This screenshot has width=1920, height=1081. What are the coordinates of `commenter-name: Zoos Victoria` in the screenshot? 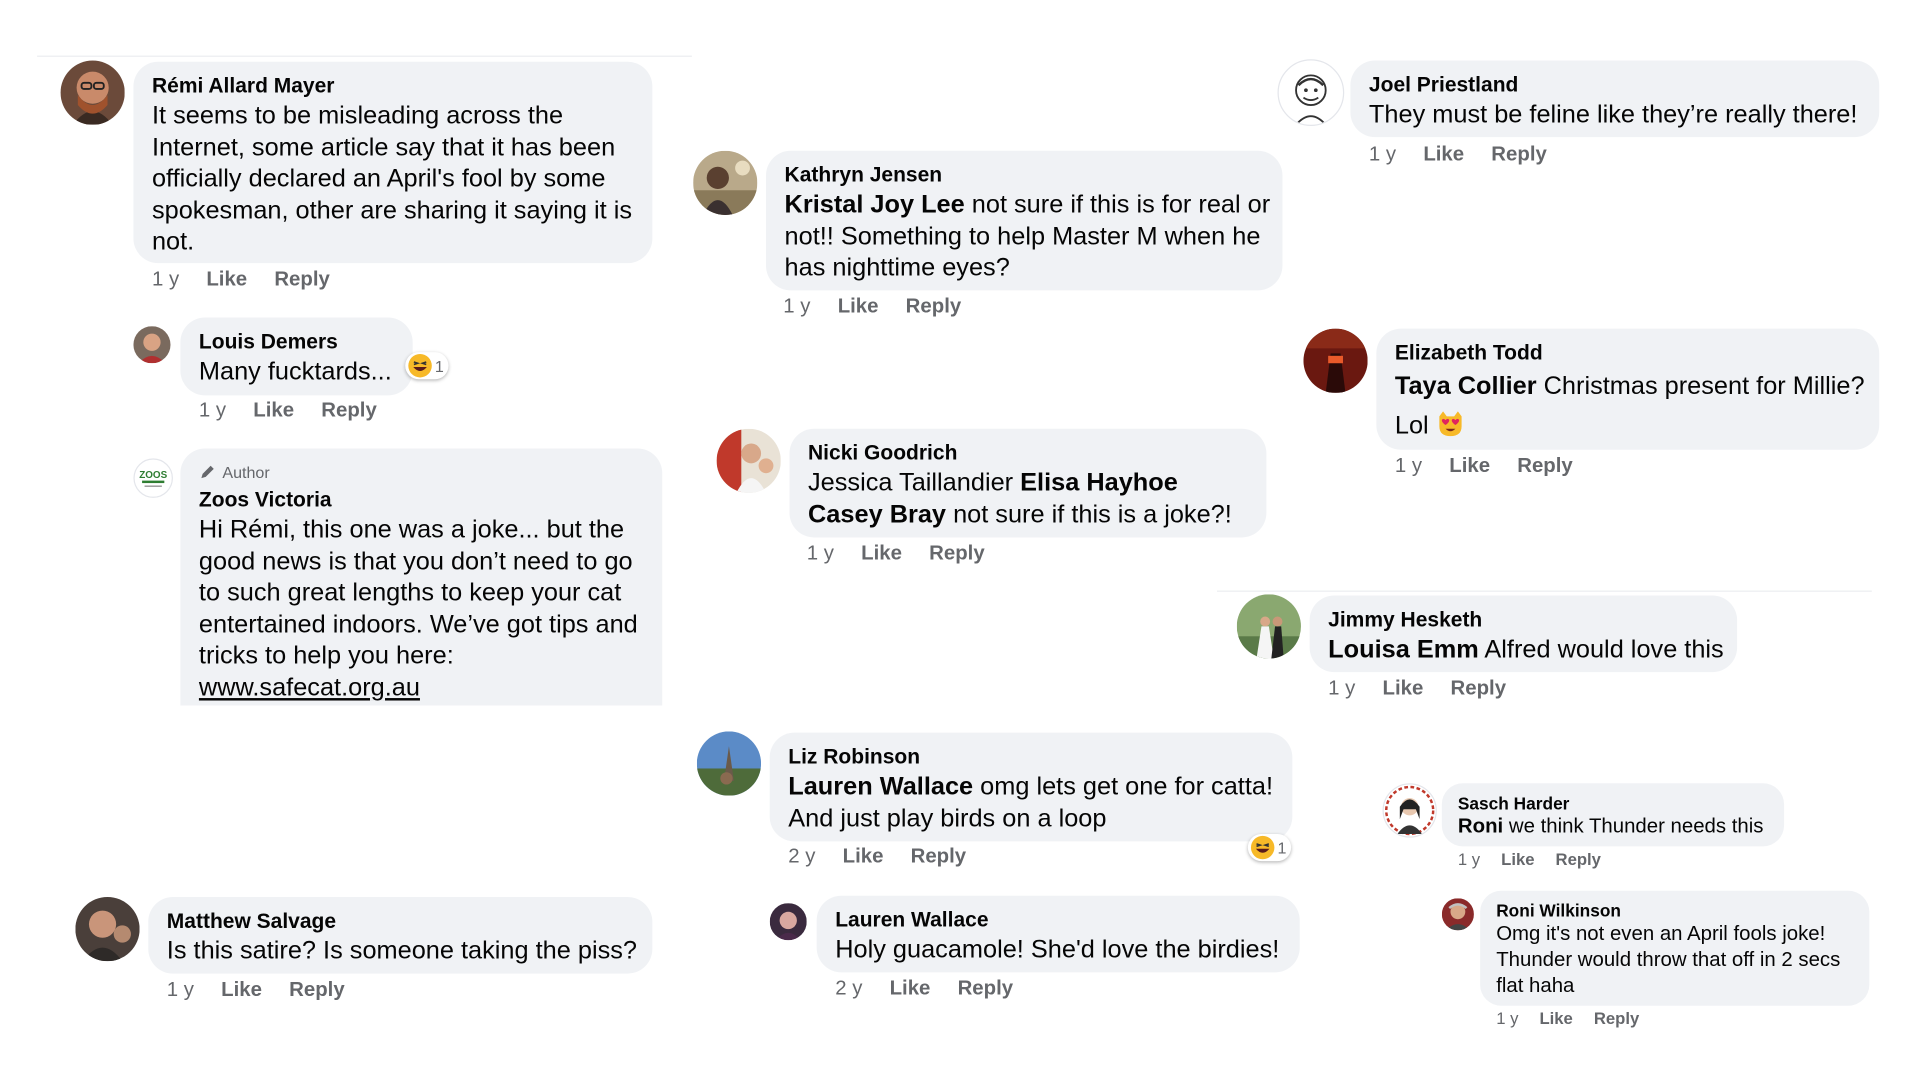 It's located at (430, 500).